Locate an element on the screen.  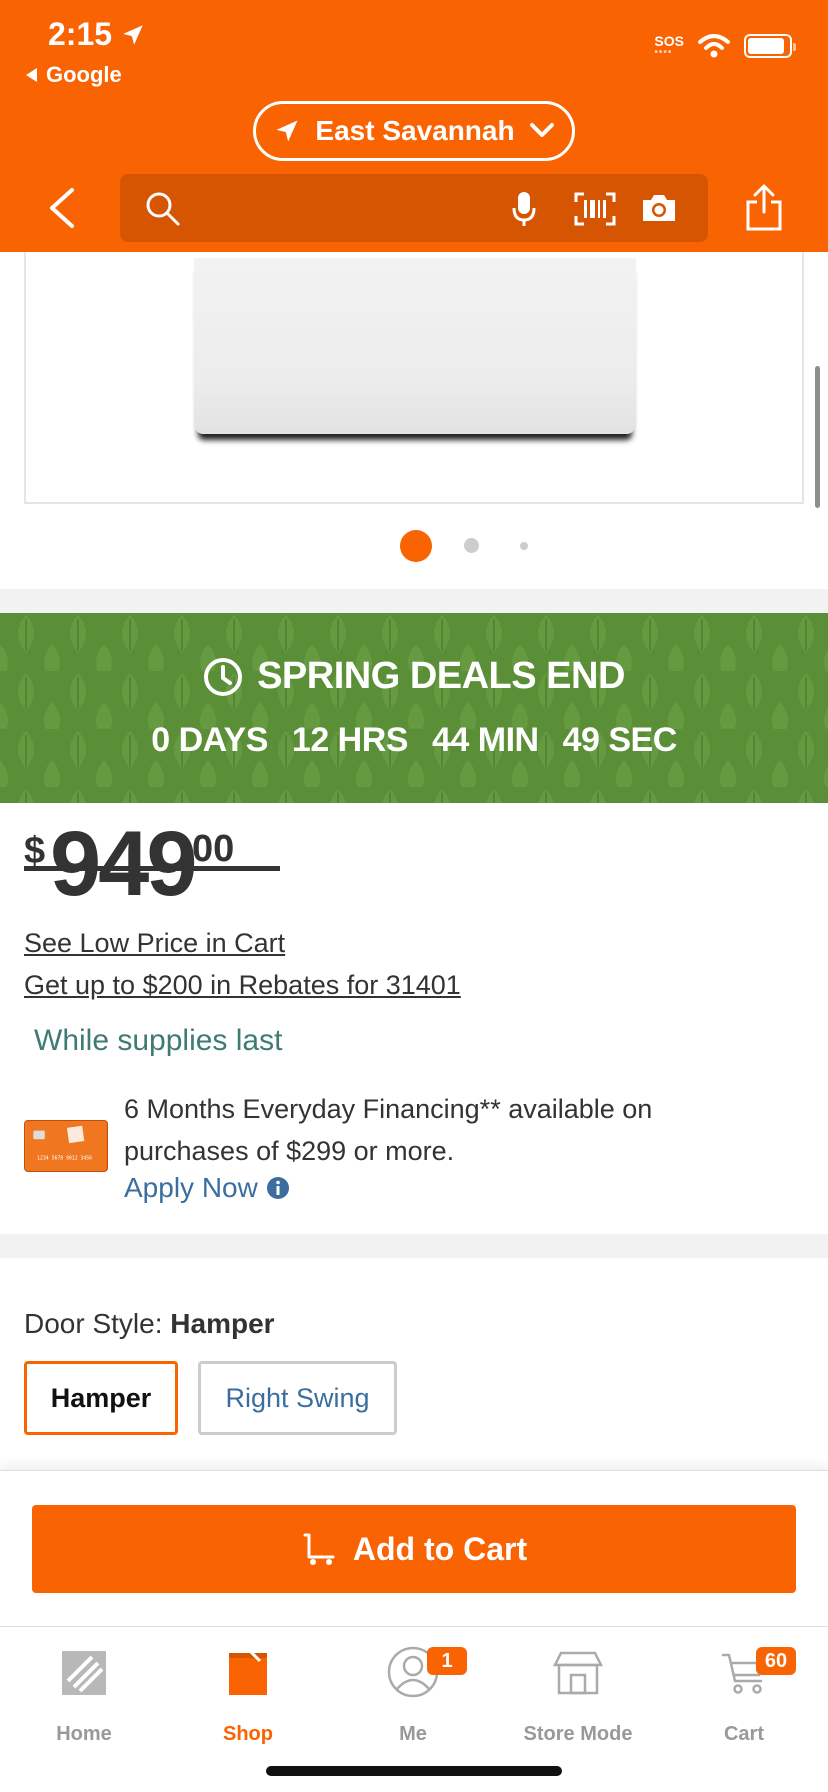
tab-cart: 60 Cart is located at coordinates (744, 1696).